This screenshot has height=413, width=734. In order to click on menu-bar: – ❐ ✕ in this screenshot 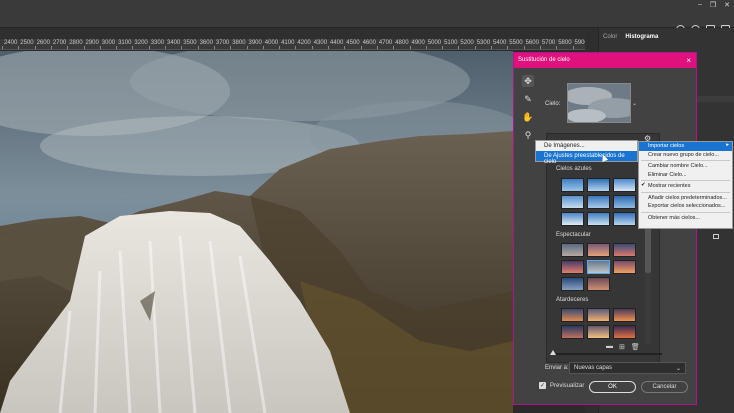, I will do `click(367, 5)`.